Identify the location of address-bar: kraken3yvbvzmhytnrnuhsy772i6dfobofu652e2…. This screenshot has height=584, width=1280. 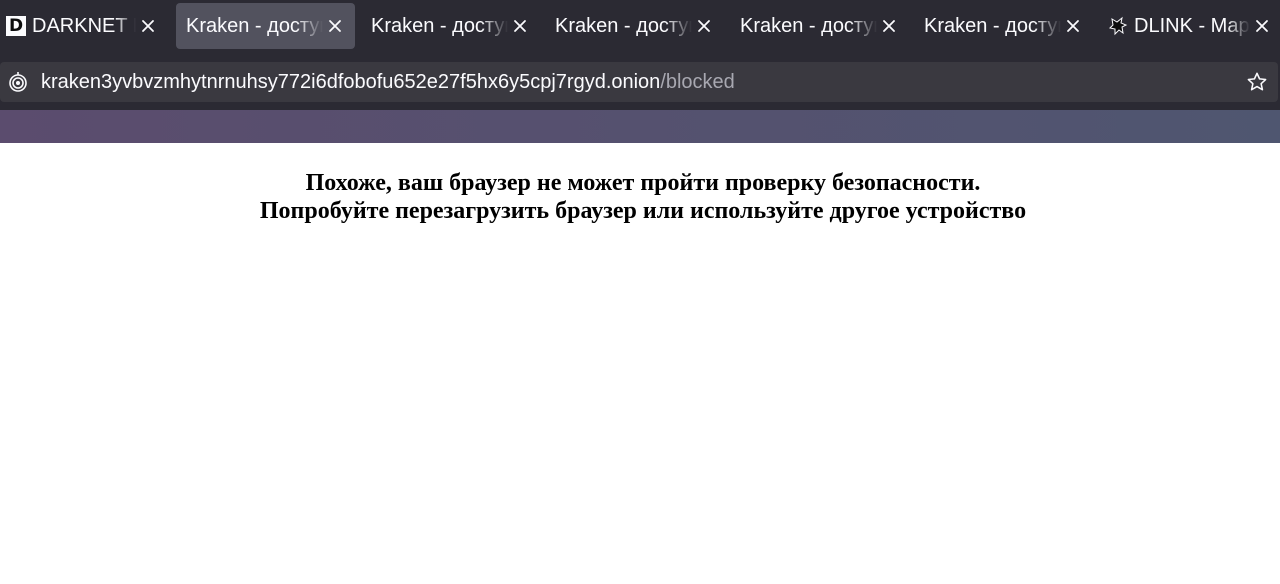
(639, 82).